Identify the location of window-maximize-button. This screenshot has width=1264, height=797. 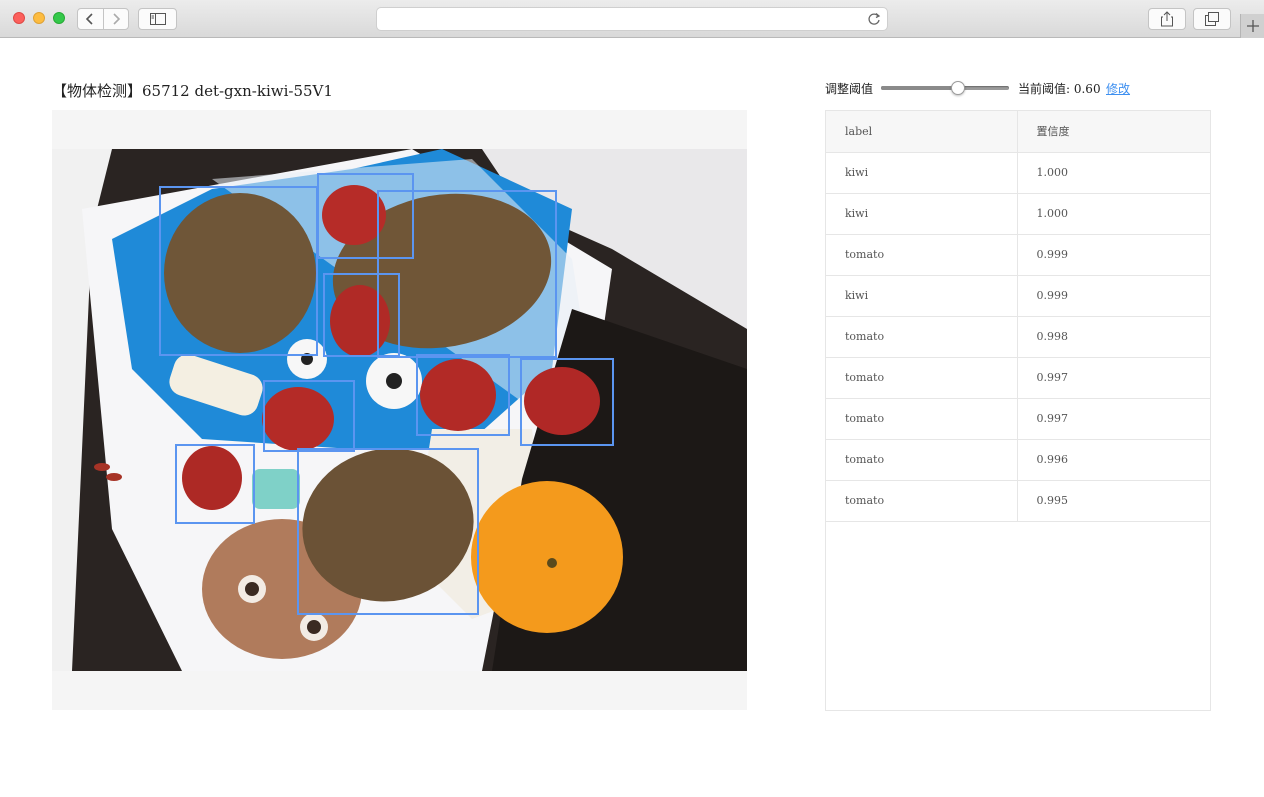
(59, 18).